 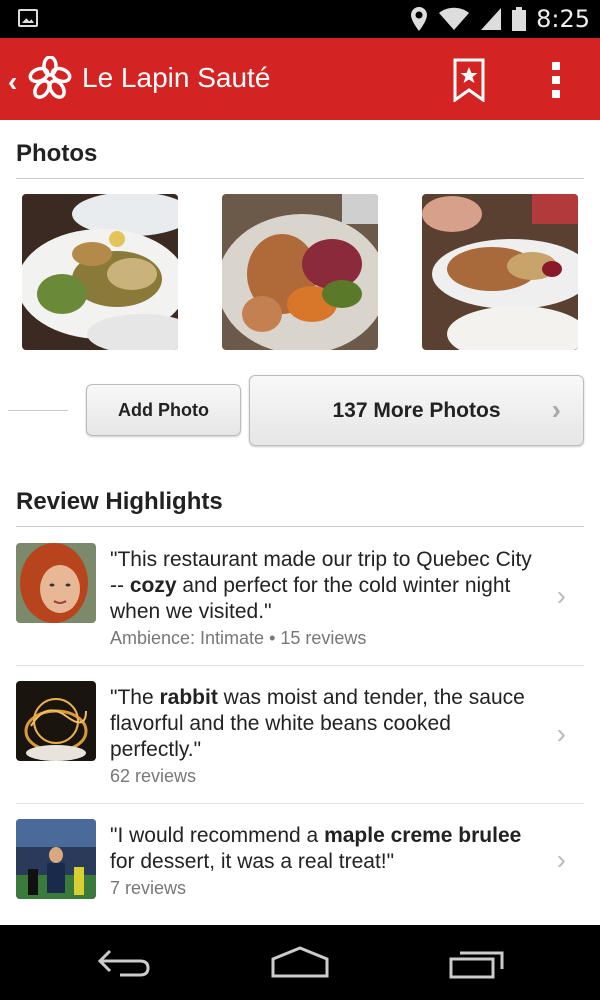 I want to click on review-quote-keyword: rabbit, so click(x=188, y=697).